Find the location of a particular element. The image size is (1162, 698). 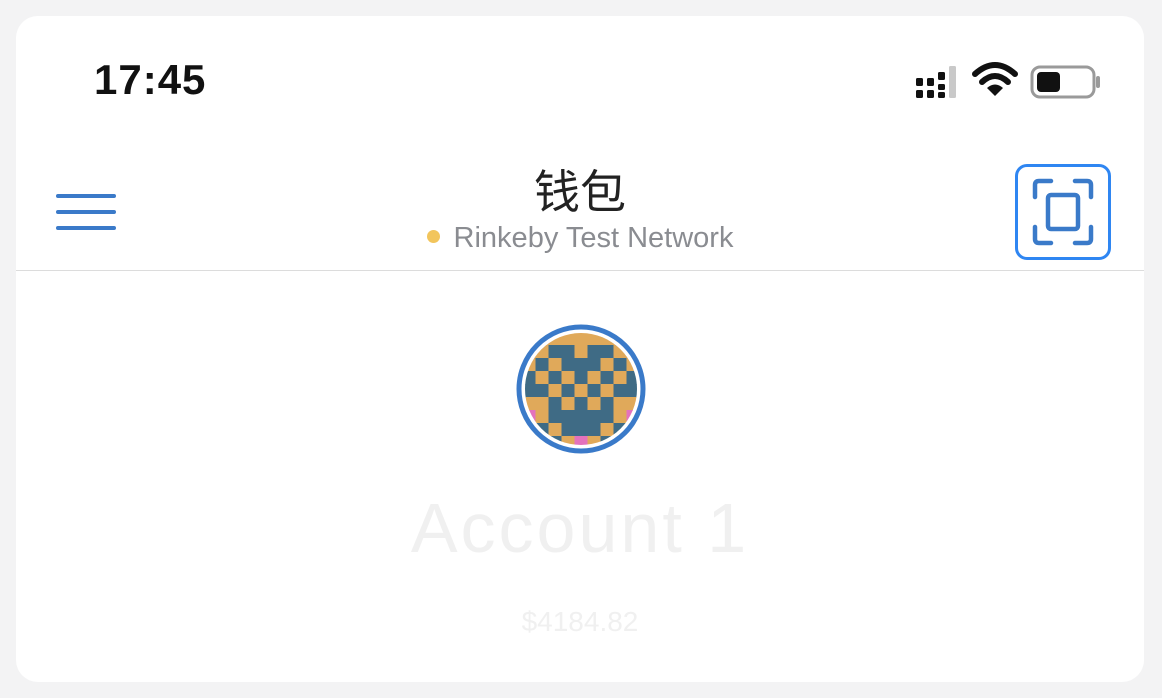

page-title: 钱包 is located at coordinates (580, 192).